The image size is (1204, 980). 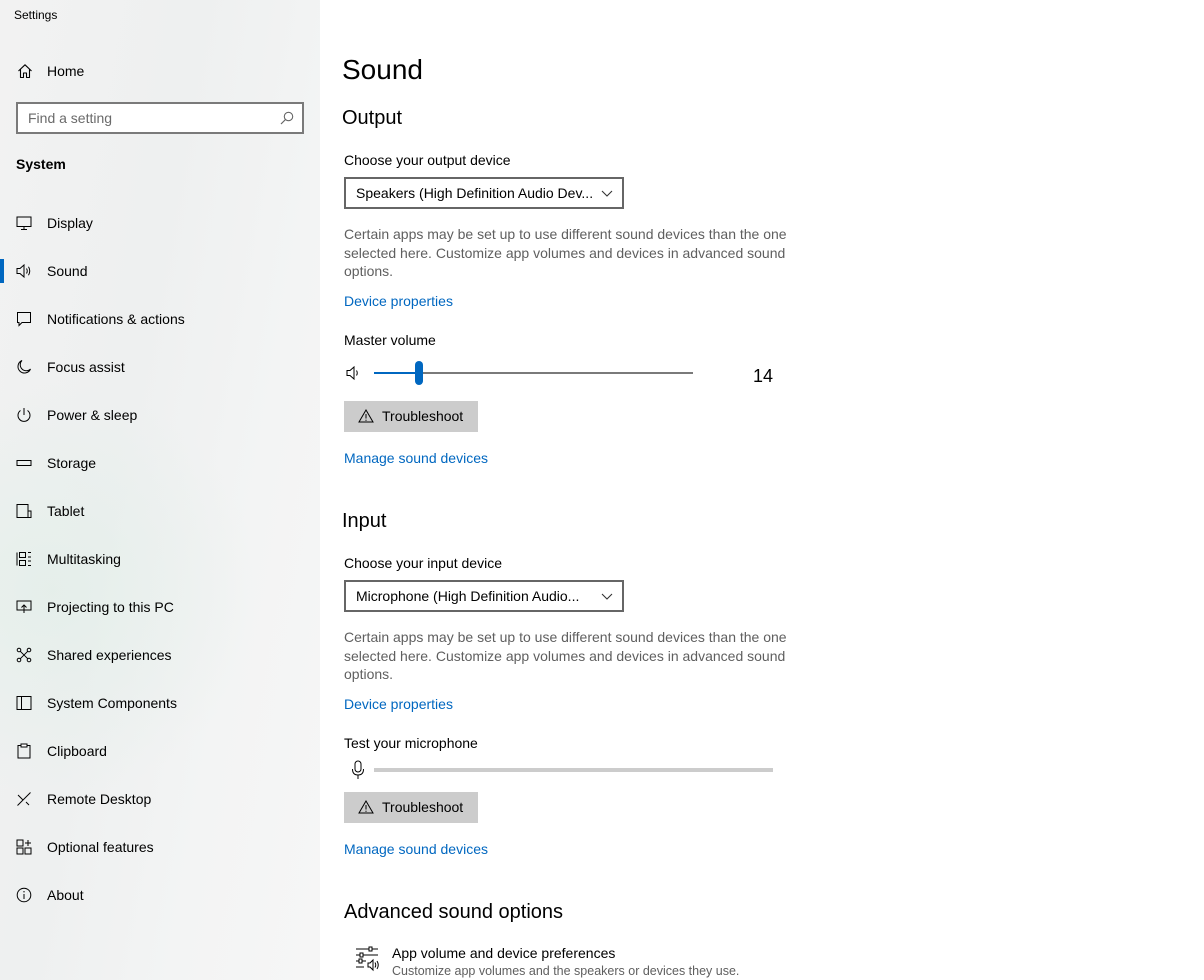 What do you see at coordinates (24, 511) in the screenshot?
I see `tablet-icon` at bounding box center [24, 511].